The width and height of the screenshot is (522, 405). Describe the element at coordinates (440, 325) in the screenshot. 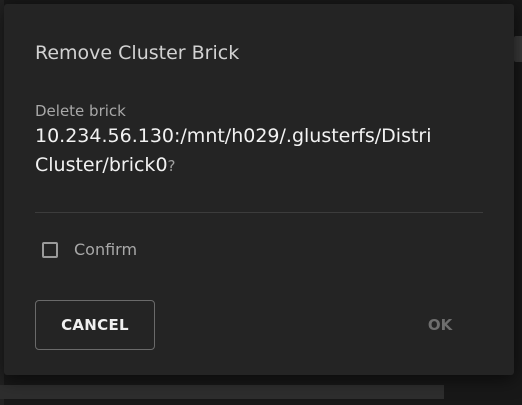

I see `ok-button: OK` at that location.